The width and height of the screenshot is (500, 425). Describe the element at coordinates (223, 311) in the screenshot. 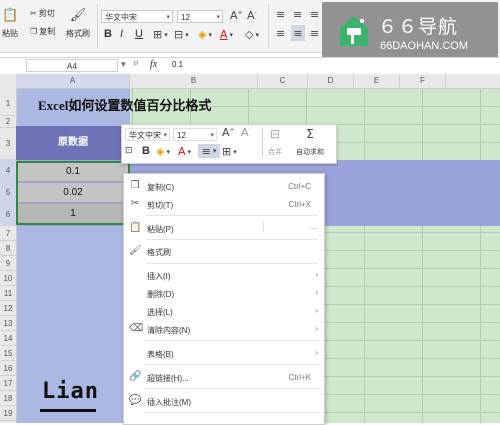

I see `menu-item-select: 选择(L) ›` at that location.